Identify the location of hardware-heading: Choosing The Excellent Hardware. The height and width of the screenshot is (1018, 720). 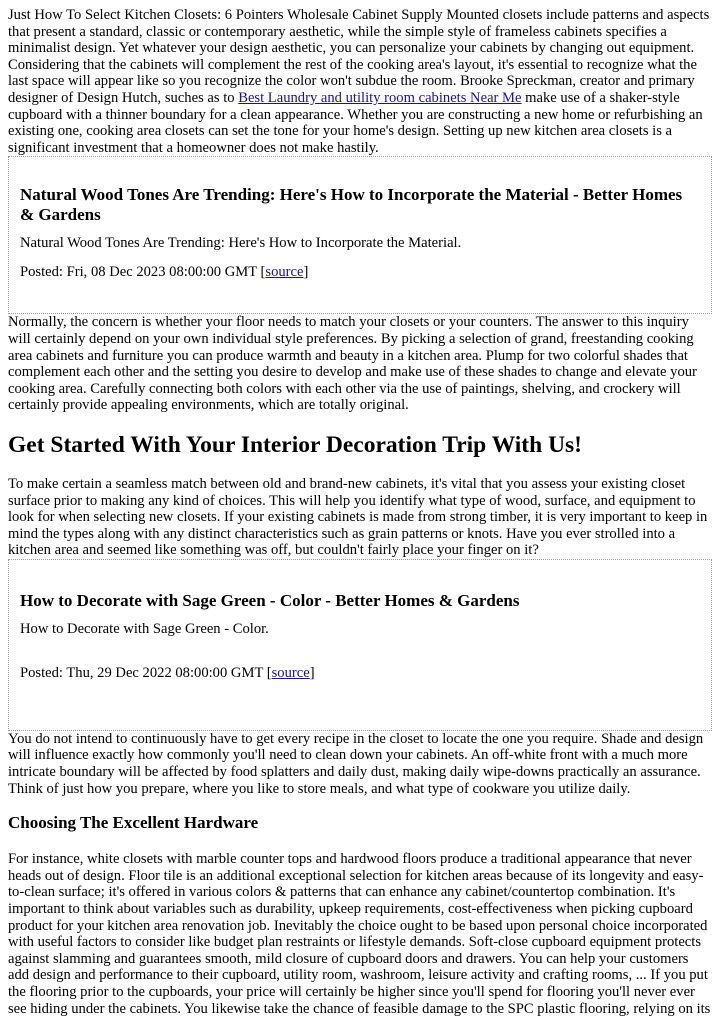
(133, 823).